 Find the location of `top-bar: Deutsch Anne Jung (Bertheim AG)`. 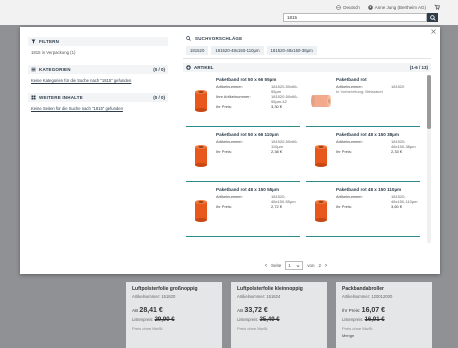

top-bar: Deutsch Anne Jung (Bertheim AG) is located at coordinates (229, 12).